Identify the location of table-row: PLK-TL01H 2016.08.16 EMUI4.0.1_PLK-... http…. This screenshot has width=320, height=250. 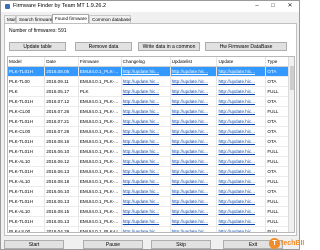
(151, 142).